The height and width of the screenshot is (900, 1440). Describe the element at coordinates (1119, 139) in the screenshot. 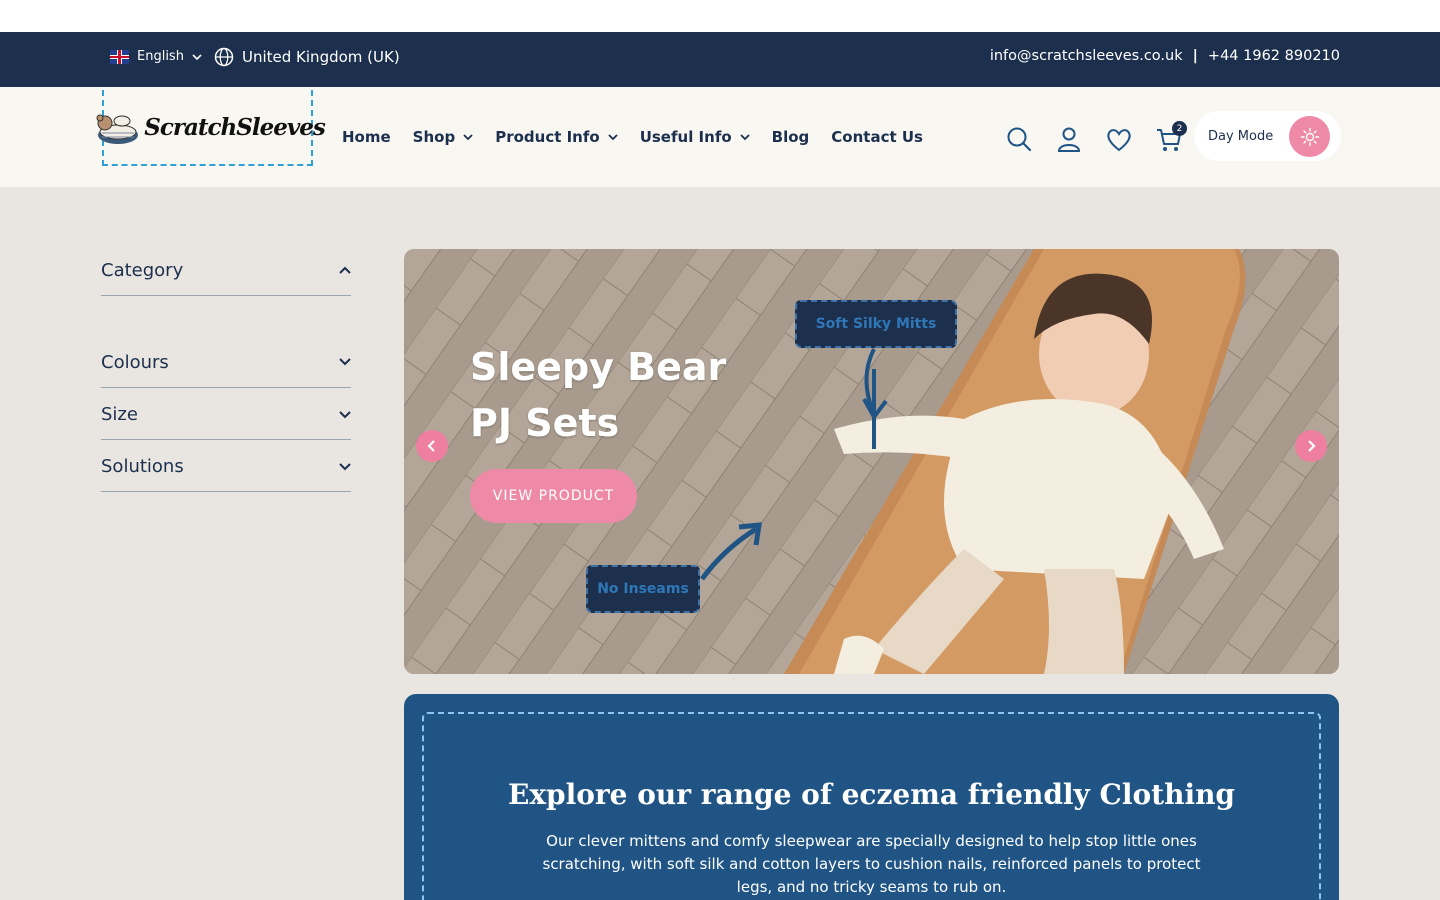

I see `wishlist-heart-icon` at that location.